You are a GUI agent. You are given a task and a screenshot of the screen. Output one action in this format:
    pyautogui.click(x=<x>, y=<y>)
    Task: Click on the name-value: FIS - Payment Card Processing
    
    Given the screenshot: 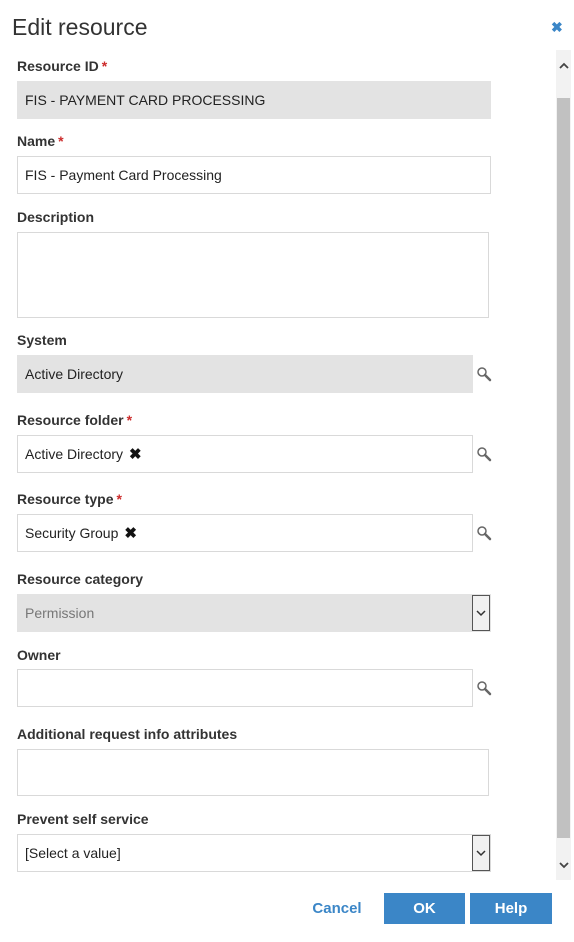 What is the action you would take?
    pyautogui.click(x=123, y=175)
    